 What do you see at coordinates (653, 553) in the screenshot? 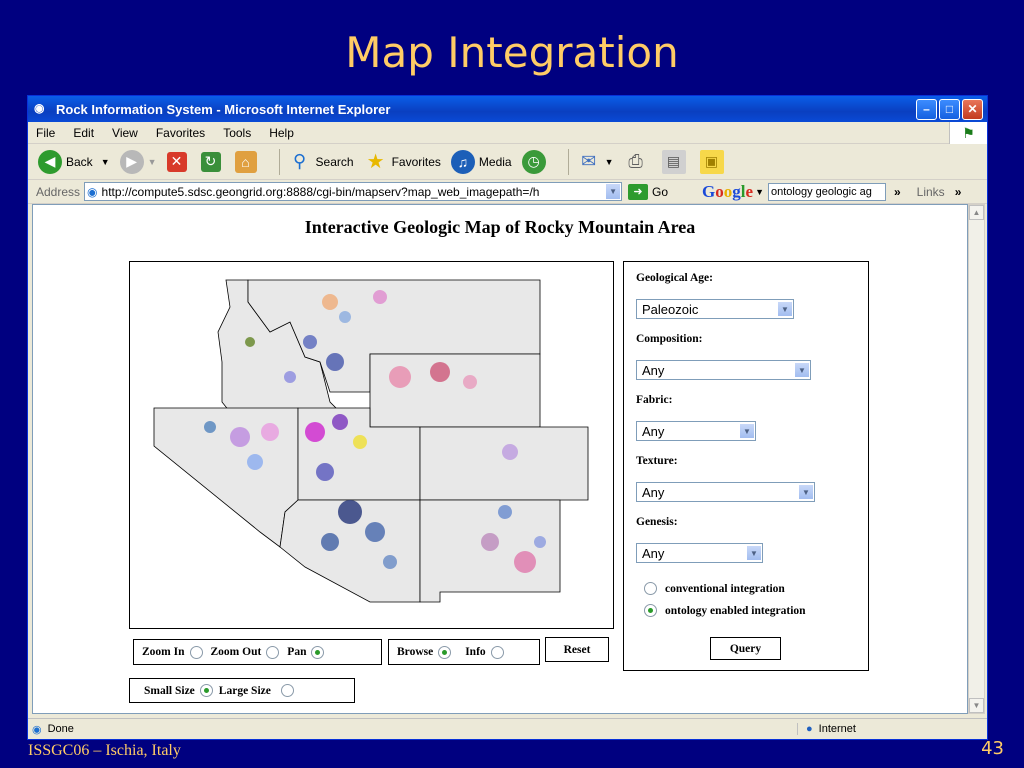
I see `genesis-value: Any` at bounding box center [653, 553].